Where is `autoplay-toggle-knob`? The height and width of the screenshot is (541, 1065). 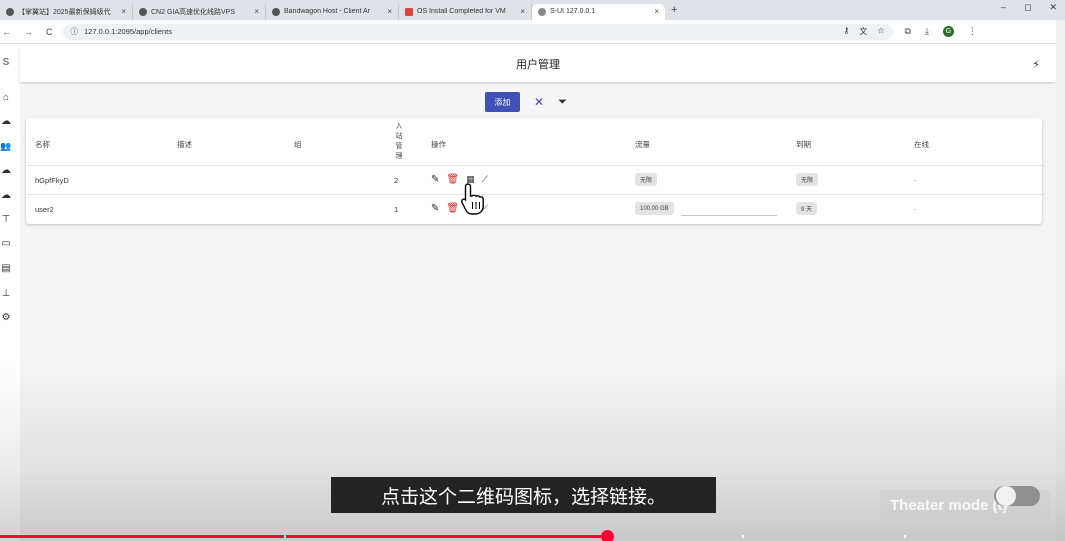
autoplay-toggle-knob is located at coordinates (1006, 496).